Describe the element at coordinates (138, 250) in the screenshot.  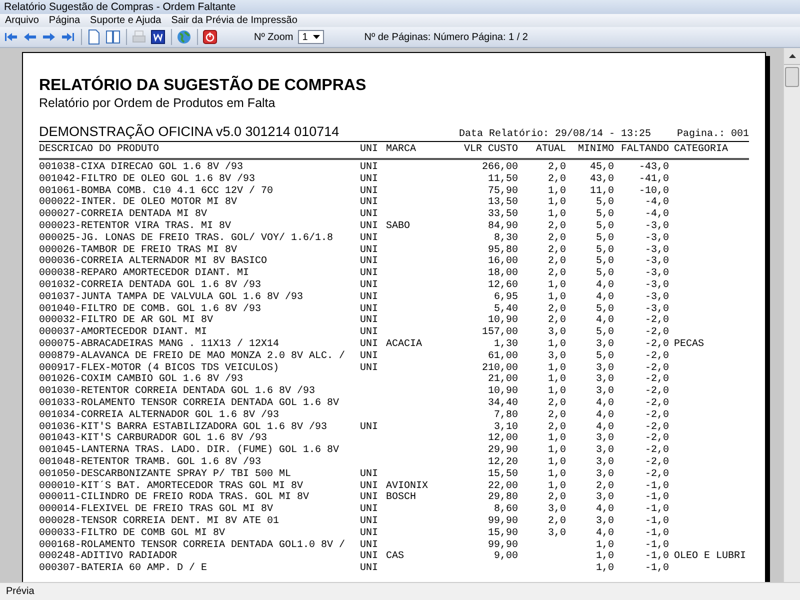
I see `product-cell-text: 000026-TAMBOR DE FREIO TRAS MI 8V` at that location.